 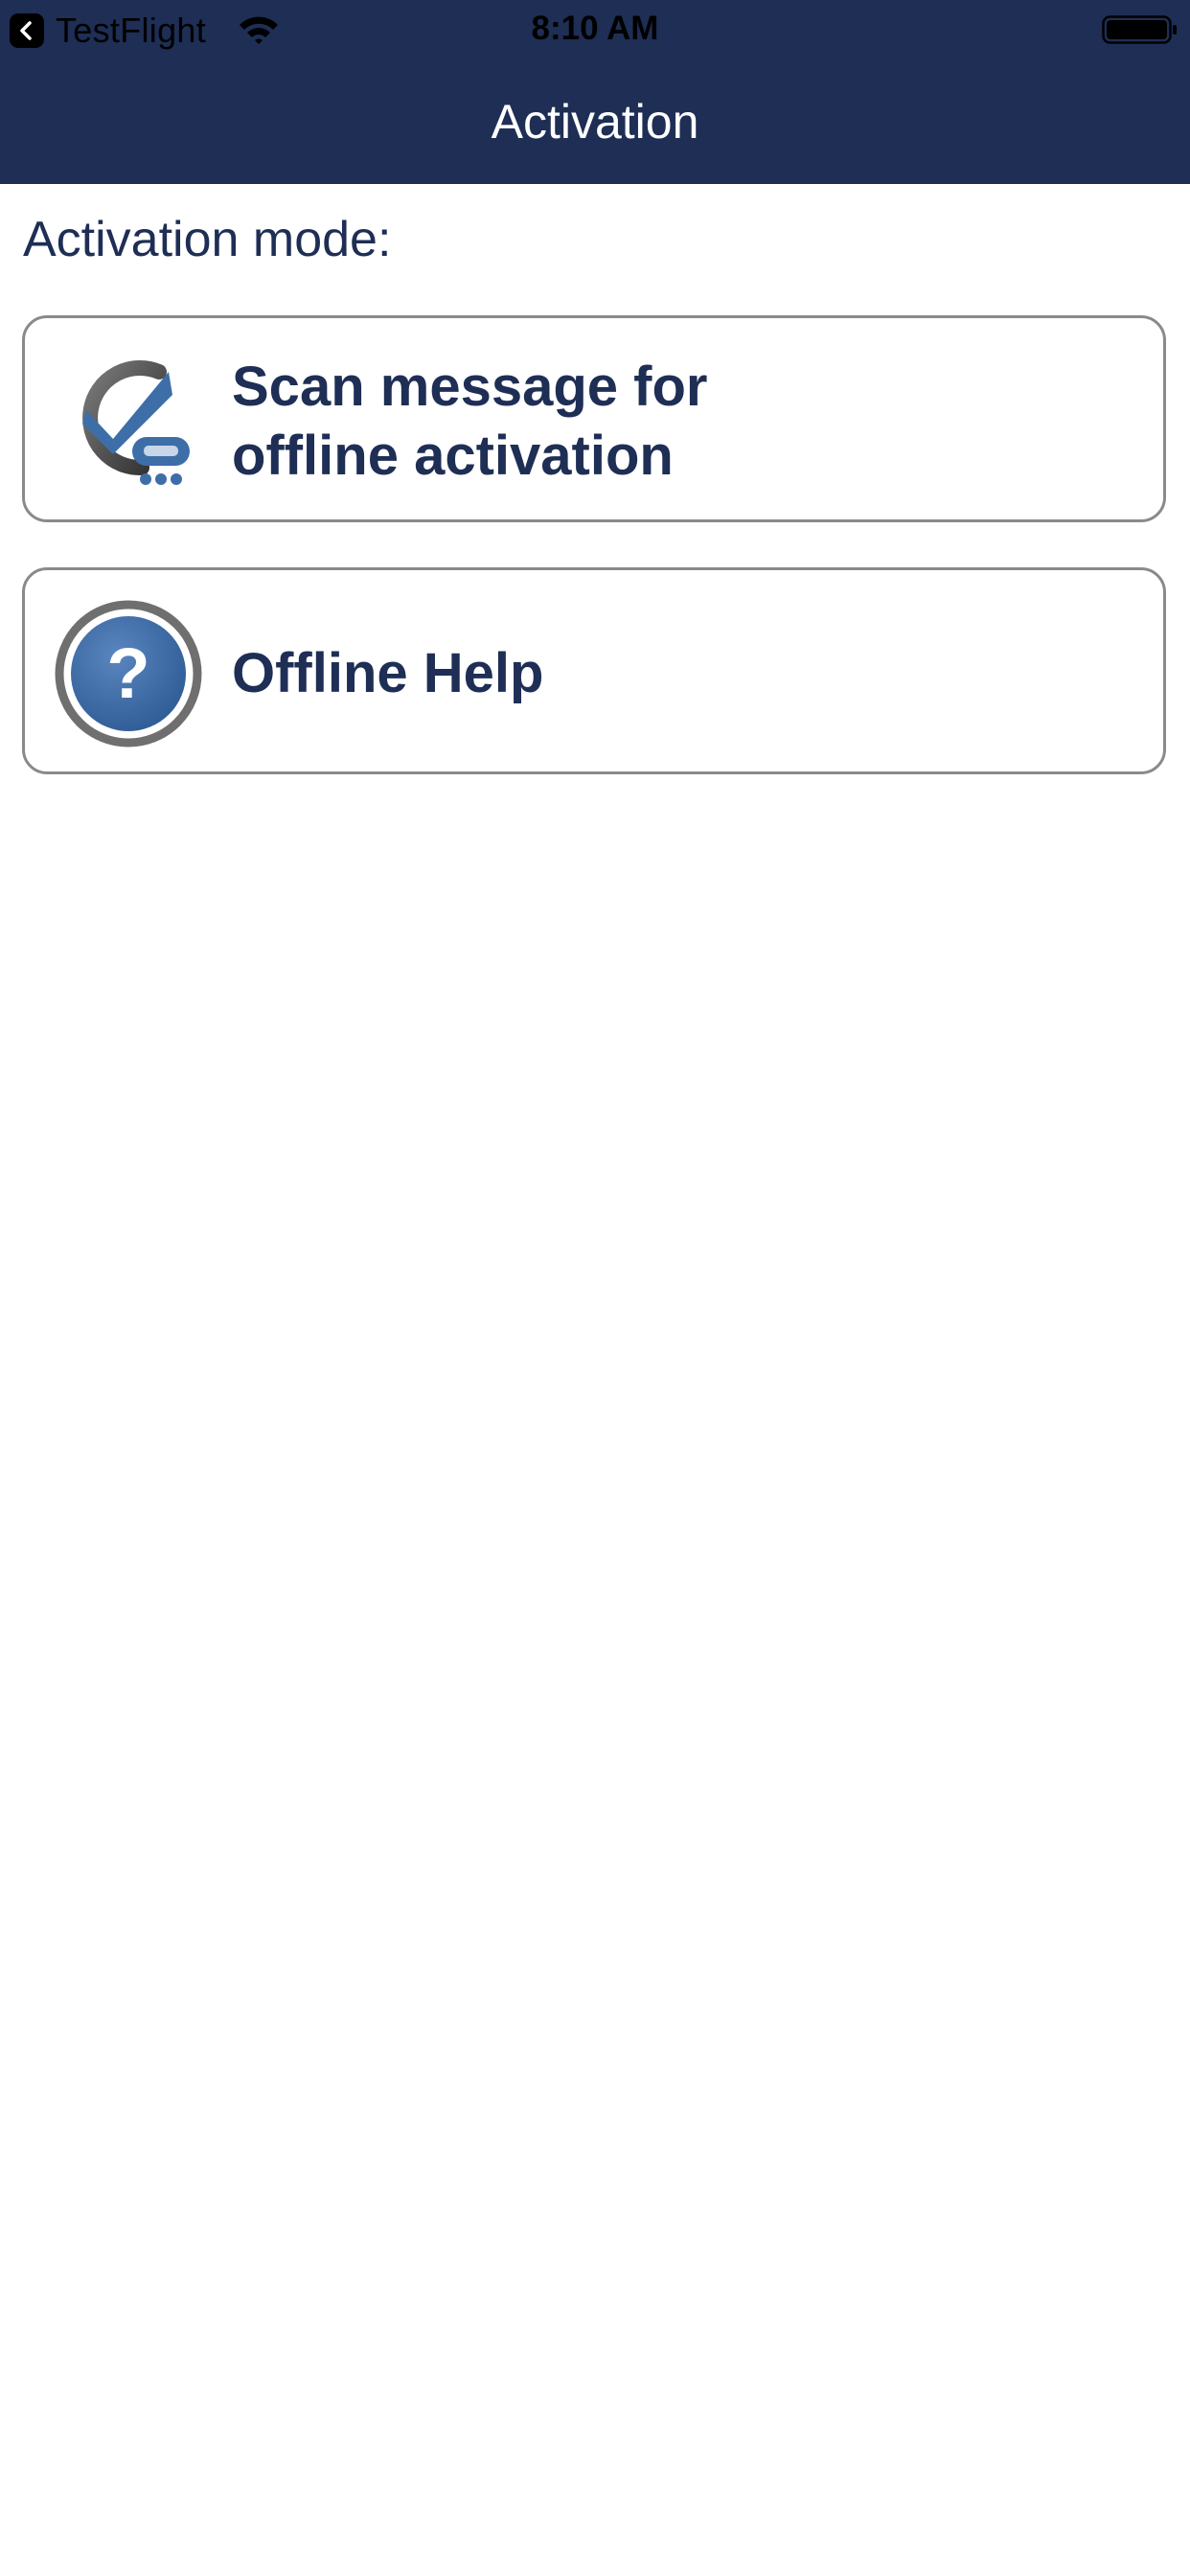 I want to click on scan-option-label-line-2: offline activation, so click(x=453, y=456).